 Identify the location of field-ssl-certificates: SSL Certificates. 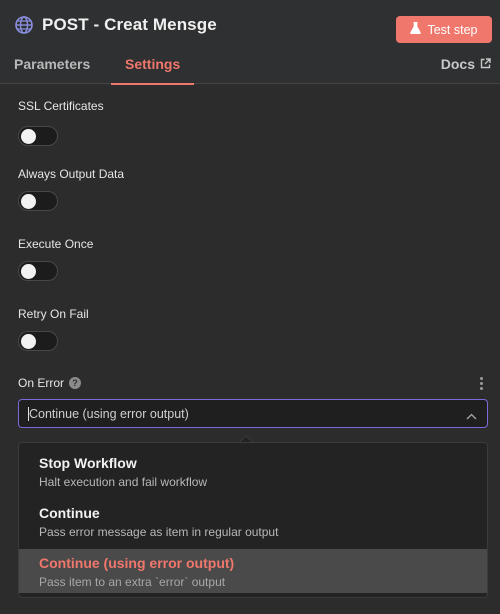
(61, 122).